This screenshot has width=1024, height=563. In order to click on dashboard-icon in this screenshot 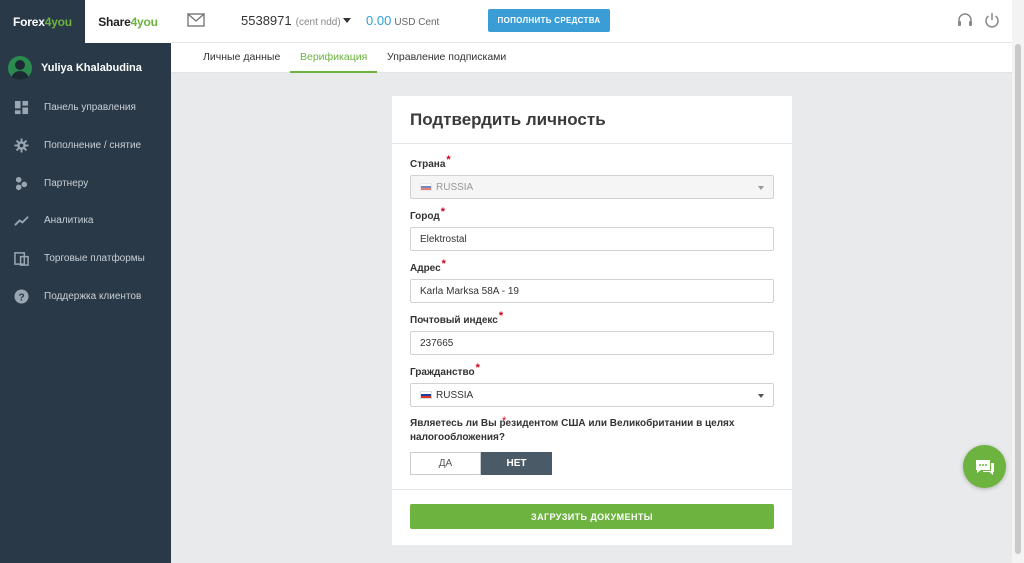, I will do `click(21, 108)`.